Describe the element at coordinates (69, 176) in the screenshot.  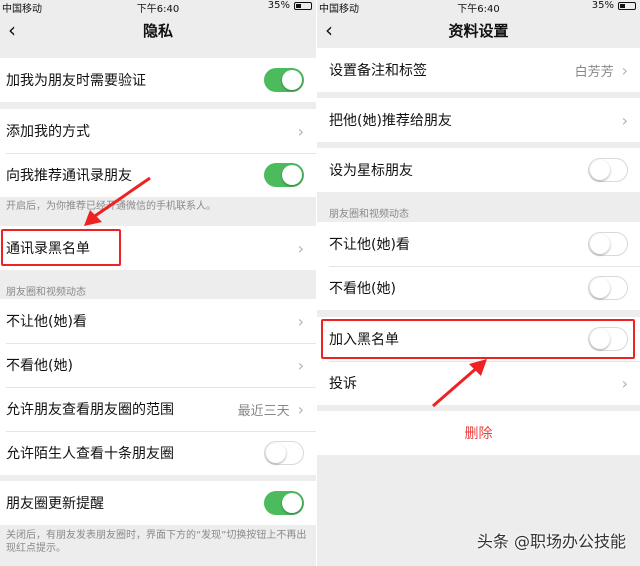
I see `setting-recommend-label: 向我推荐通讯录朋友` at that location.